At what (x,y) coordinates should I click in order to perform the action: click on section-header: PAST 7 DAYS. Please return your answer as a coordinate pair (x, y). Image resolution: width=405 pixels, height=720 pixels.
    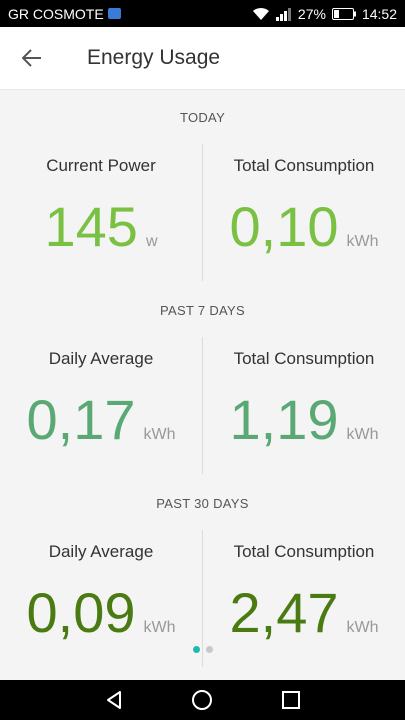
    Looking at the image, I should click on (202, 310).